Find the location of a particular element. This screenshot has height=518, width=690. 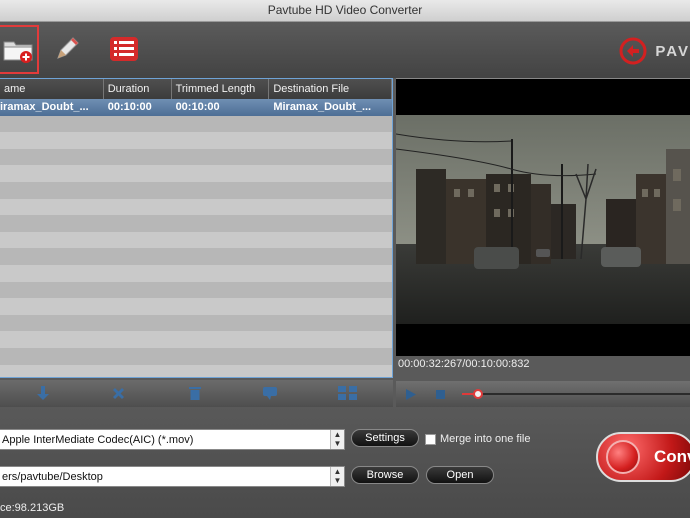

comment-icon is located at coordinates (270, 393).